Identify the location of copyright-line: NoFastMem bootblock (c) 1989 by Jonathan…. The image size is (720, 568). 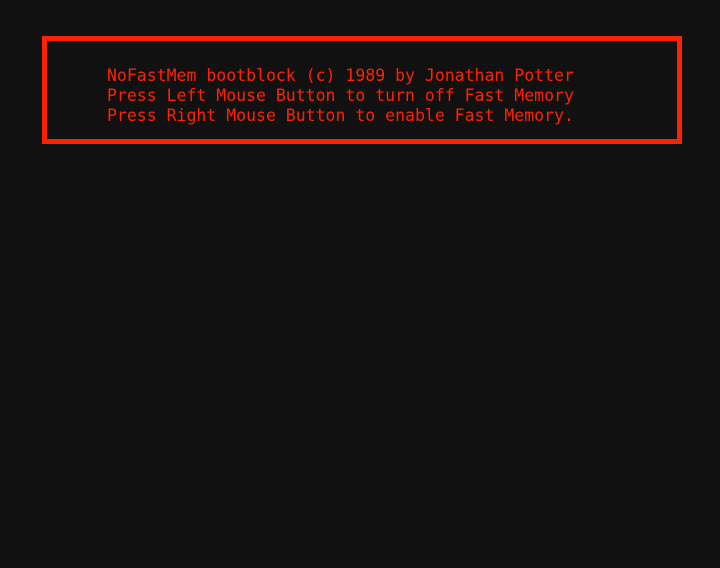
(340, 75).